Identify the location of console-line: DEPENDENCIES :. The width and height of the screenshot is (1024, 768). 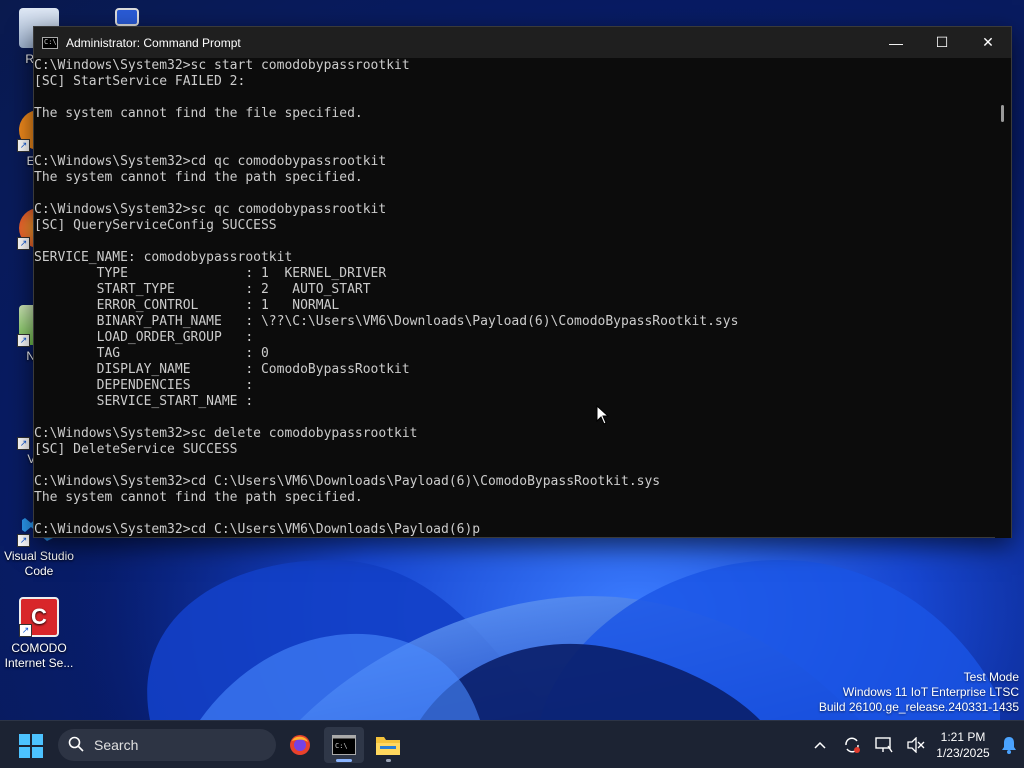
(144, 385).